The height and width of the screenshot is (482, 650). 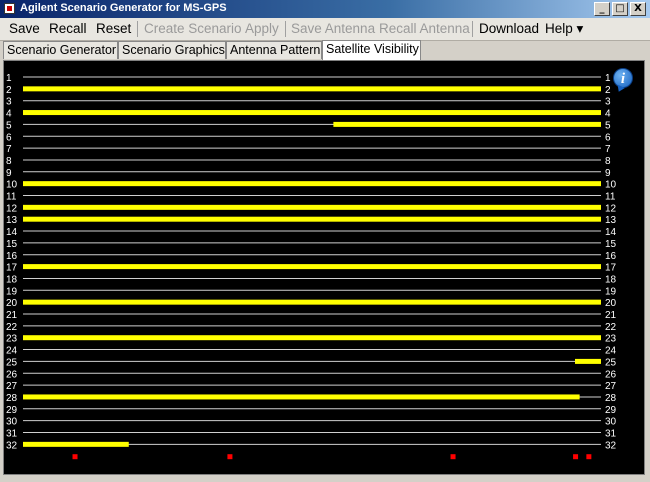 What do you see at coordinates (611, 268) in the screenshot?
I see `sat-label-right: 17` at bounding box center [611, 268].